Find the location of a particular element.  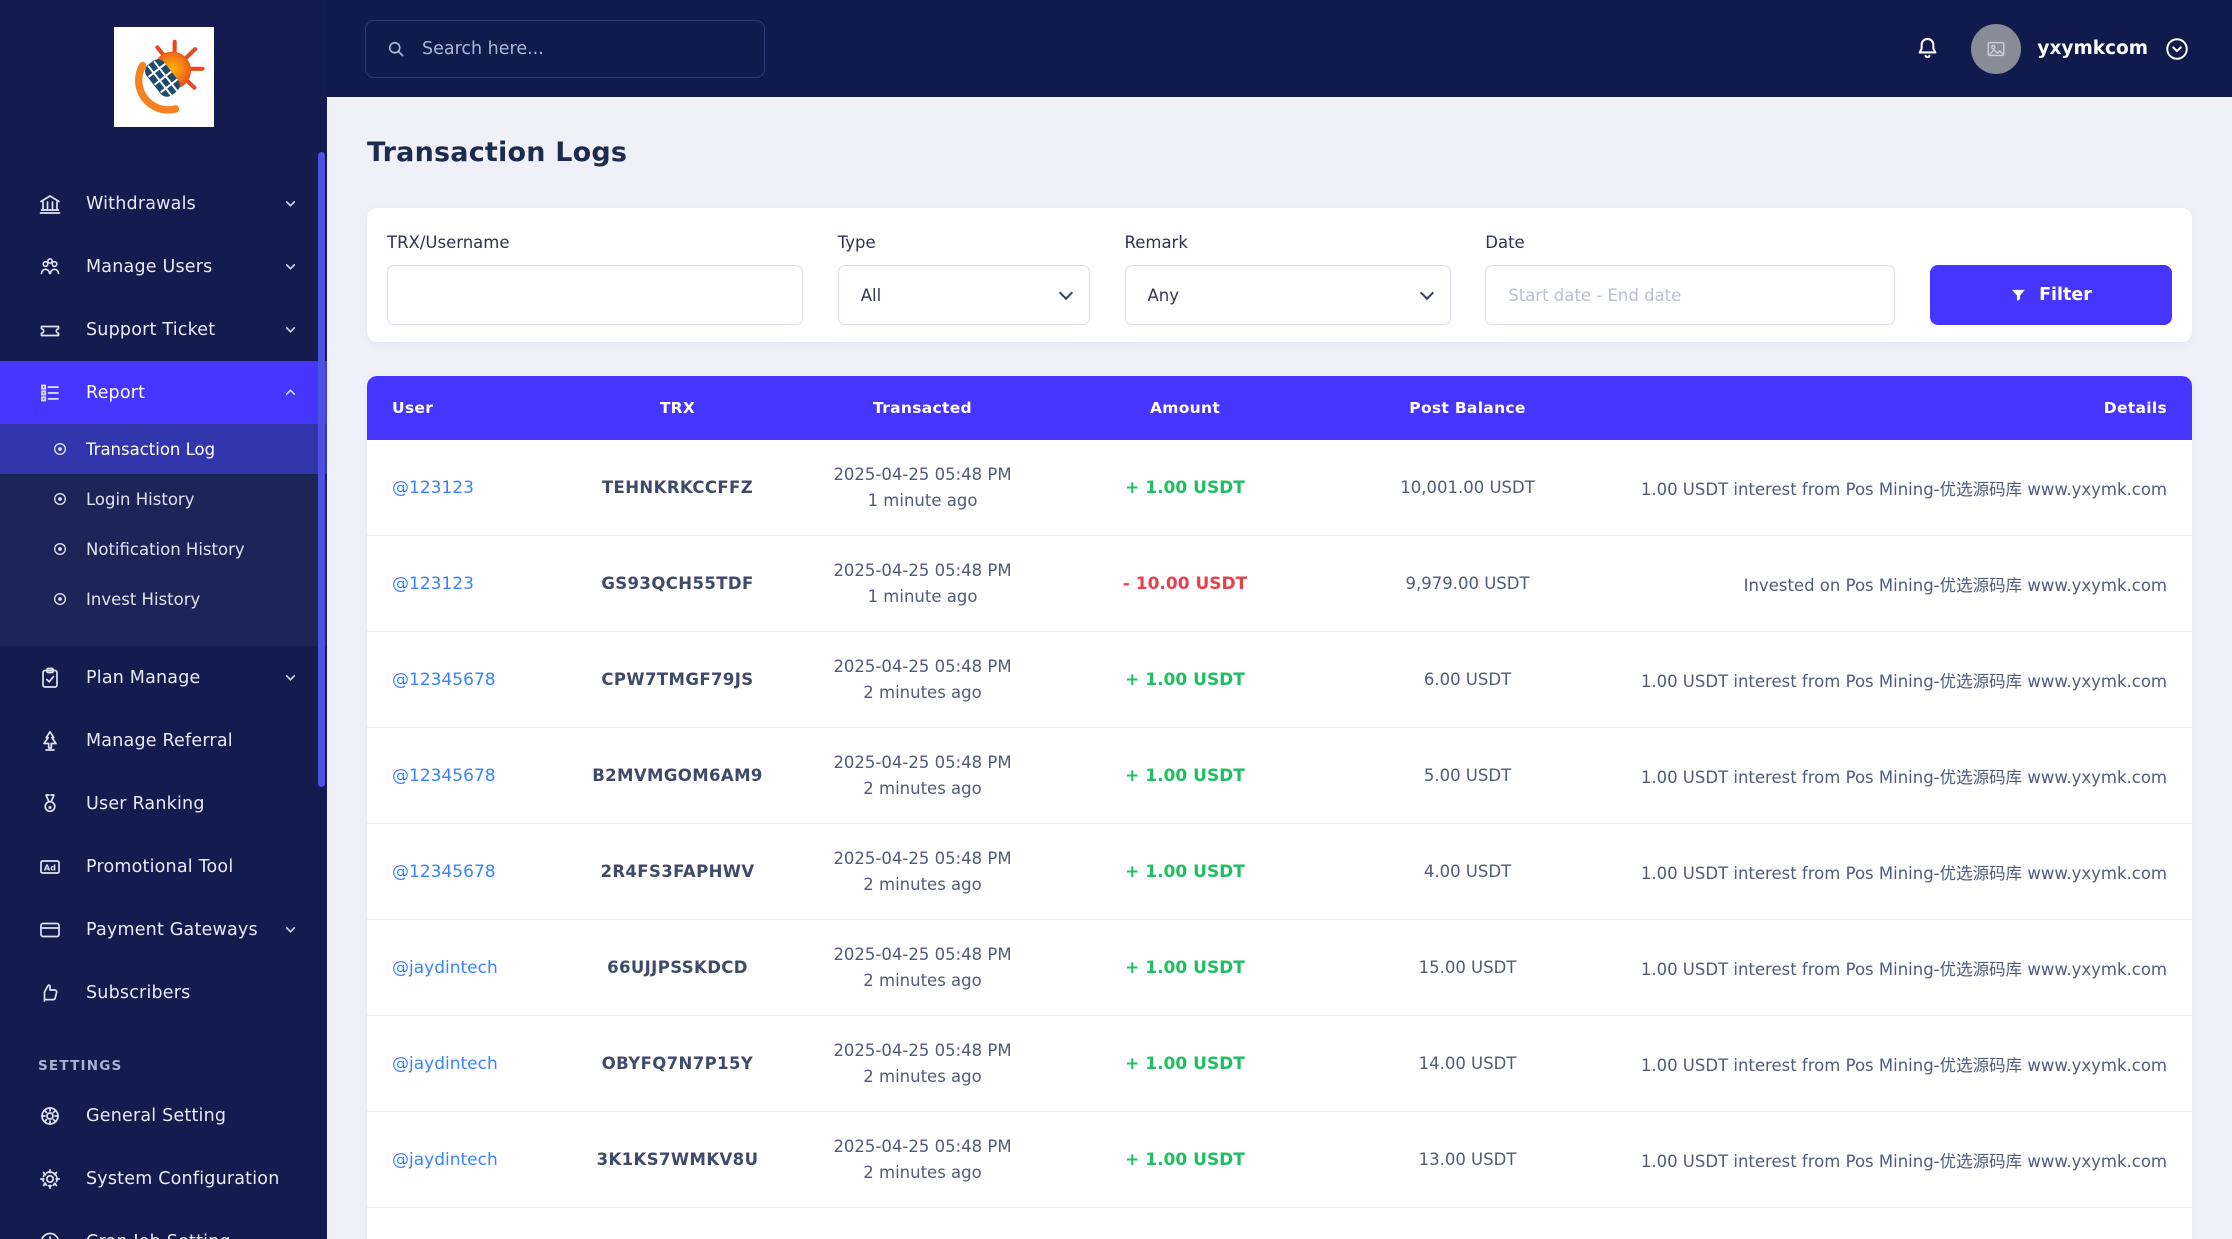

sidebar-item-invest-history: Invest History is located at coordinates (163, 599).